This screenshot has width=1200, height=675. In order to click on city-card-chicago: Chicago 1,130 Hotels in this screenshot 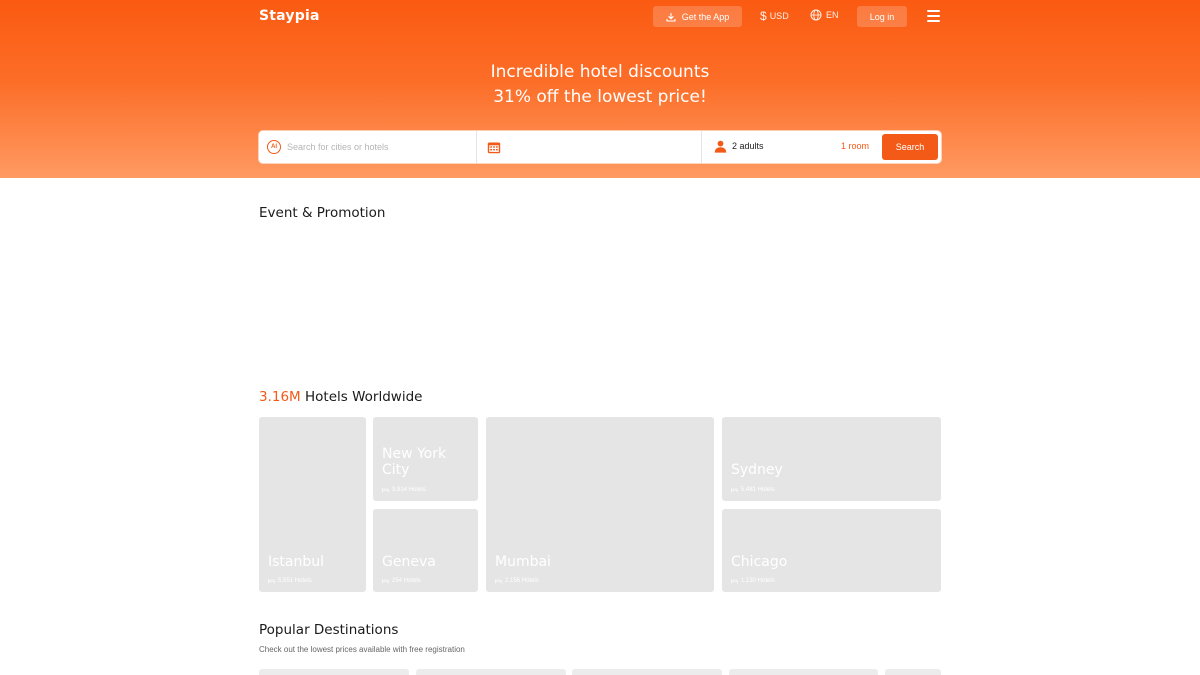, I will do `click(831, 550)`.